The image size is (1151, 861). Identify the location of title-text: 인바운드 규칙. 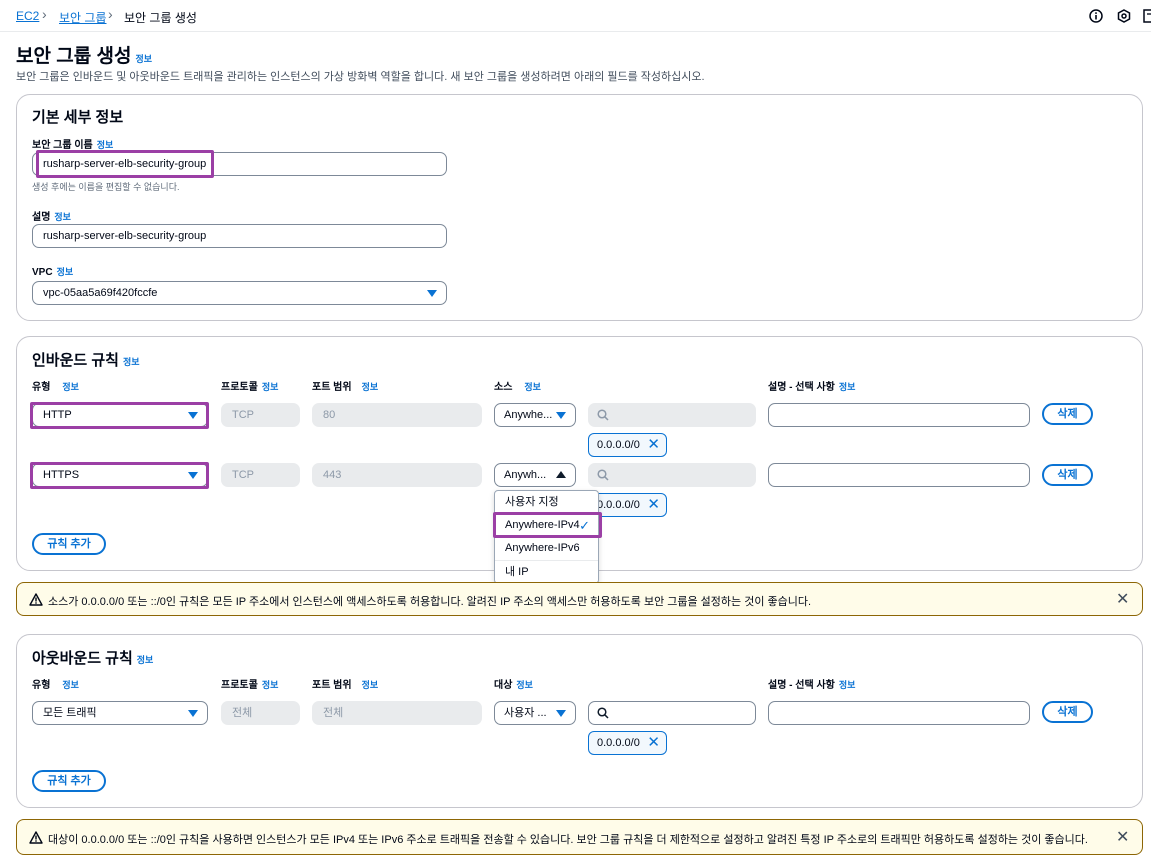
(75, 360).